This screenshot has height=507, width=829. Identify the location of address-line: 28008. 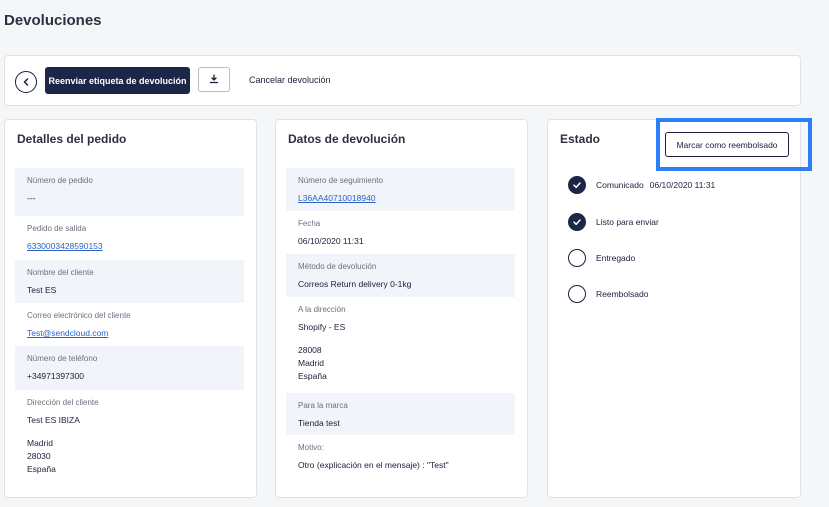
(310, 350).